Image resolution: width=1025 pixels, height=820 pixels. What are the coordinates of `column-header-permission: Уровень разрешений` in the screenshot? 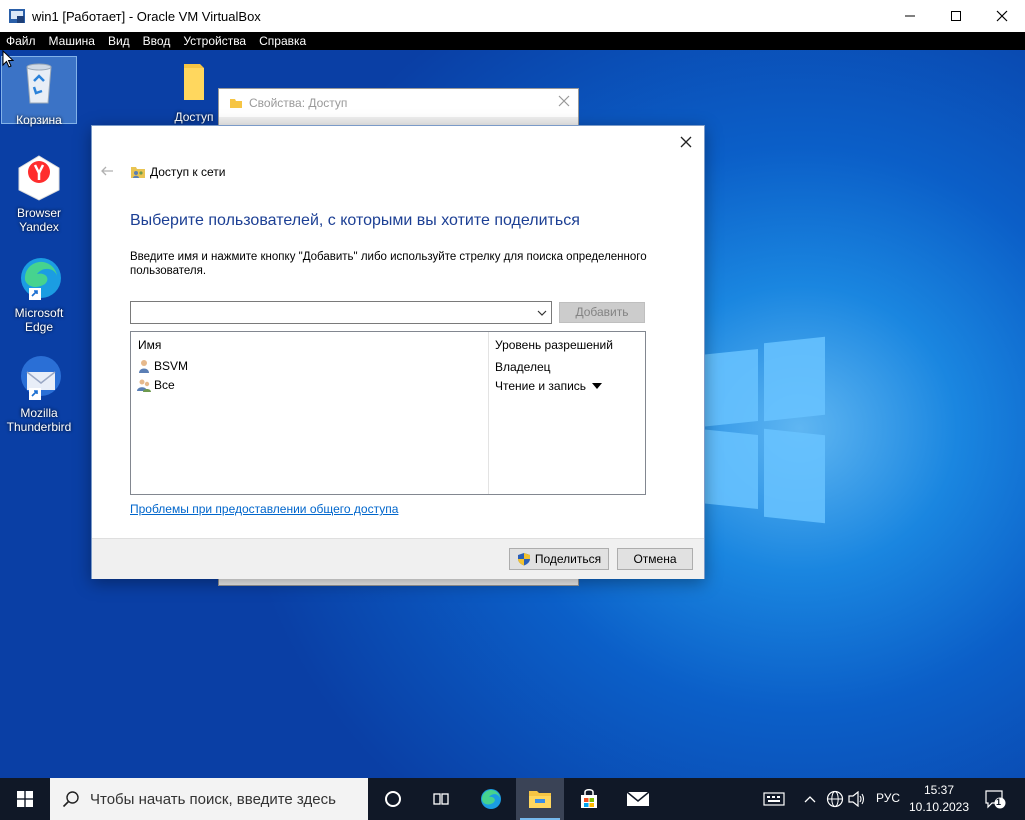 It's located at (554, 345).